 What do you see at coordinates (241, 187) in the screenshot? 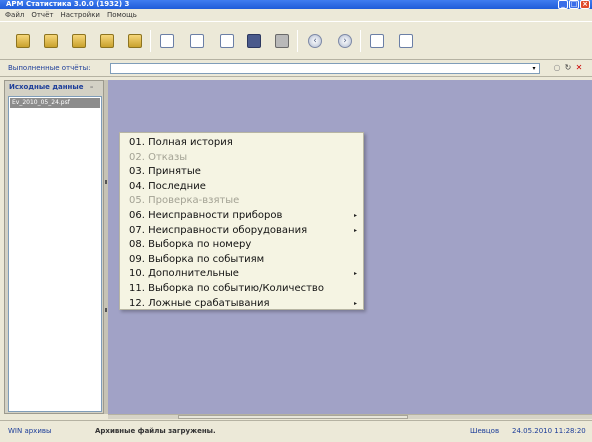
I see `menu-item-latest: 04. Последние` at bounding box center [241, 187].